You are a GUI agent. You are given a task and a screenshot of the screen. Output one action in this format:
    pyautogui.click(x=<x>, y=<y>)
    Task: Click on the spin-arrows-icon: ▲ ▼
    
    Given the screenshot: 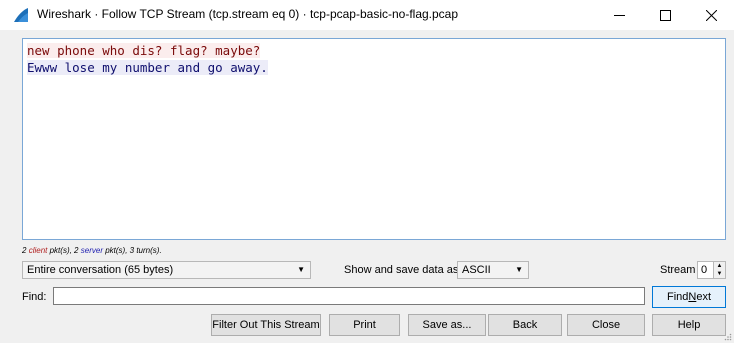 What is the action you would take?
    pyautogui.click(x=719, y=270)
    